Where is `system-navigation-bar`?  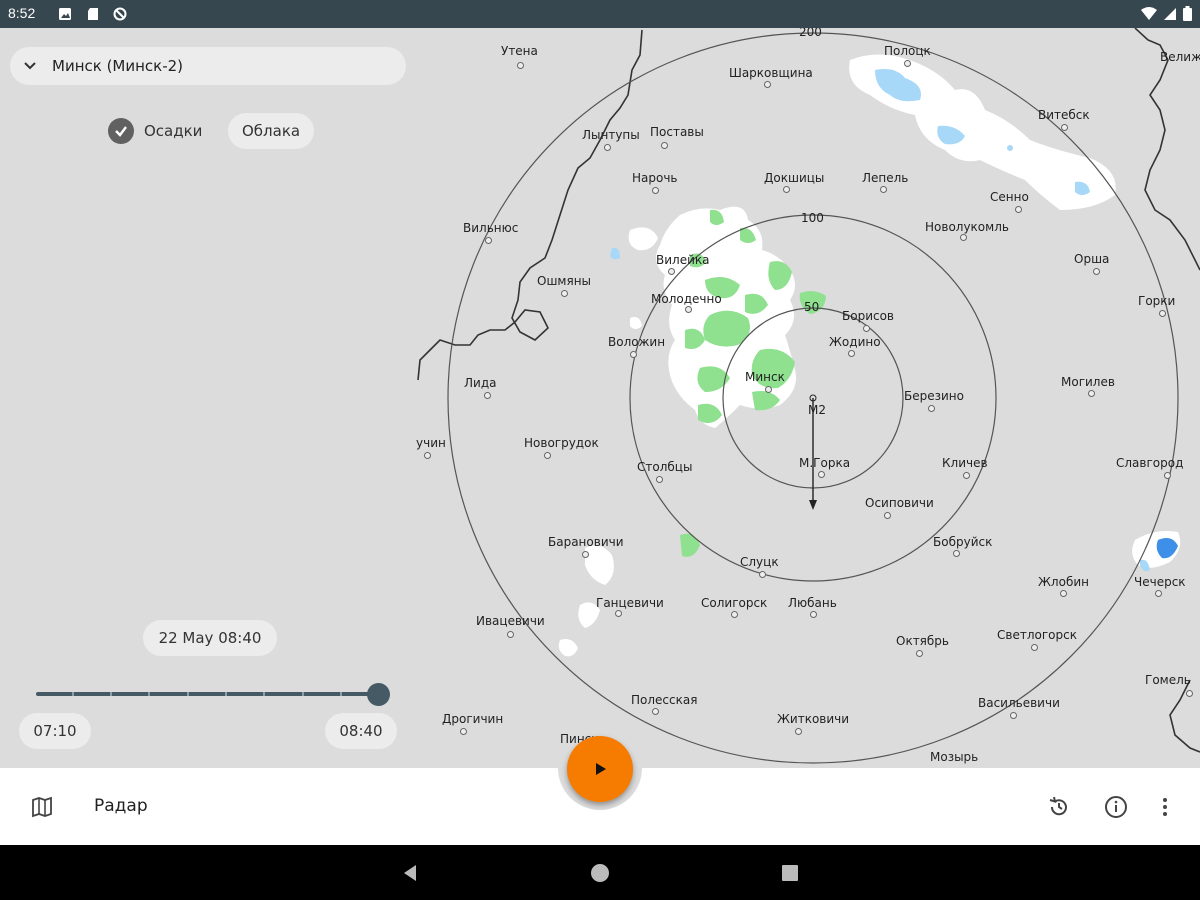
system-navigation-bar is located at coordinates (600, 872).